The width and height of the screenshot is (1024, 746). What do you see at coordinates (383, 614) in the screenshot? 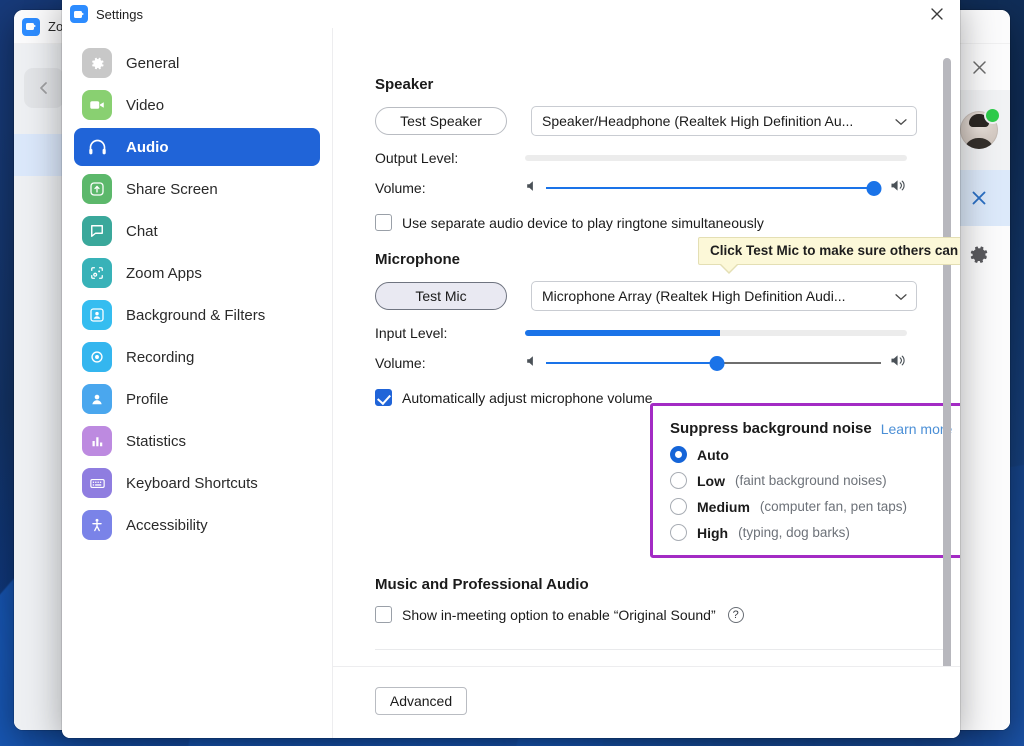
I see `original-sound-checkbox` at bounding box center [383, 614].